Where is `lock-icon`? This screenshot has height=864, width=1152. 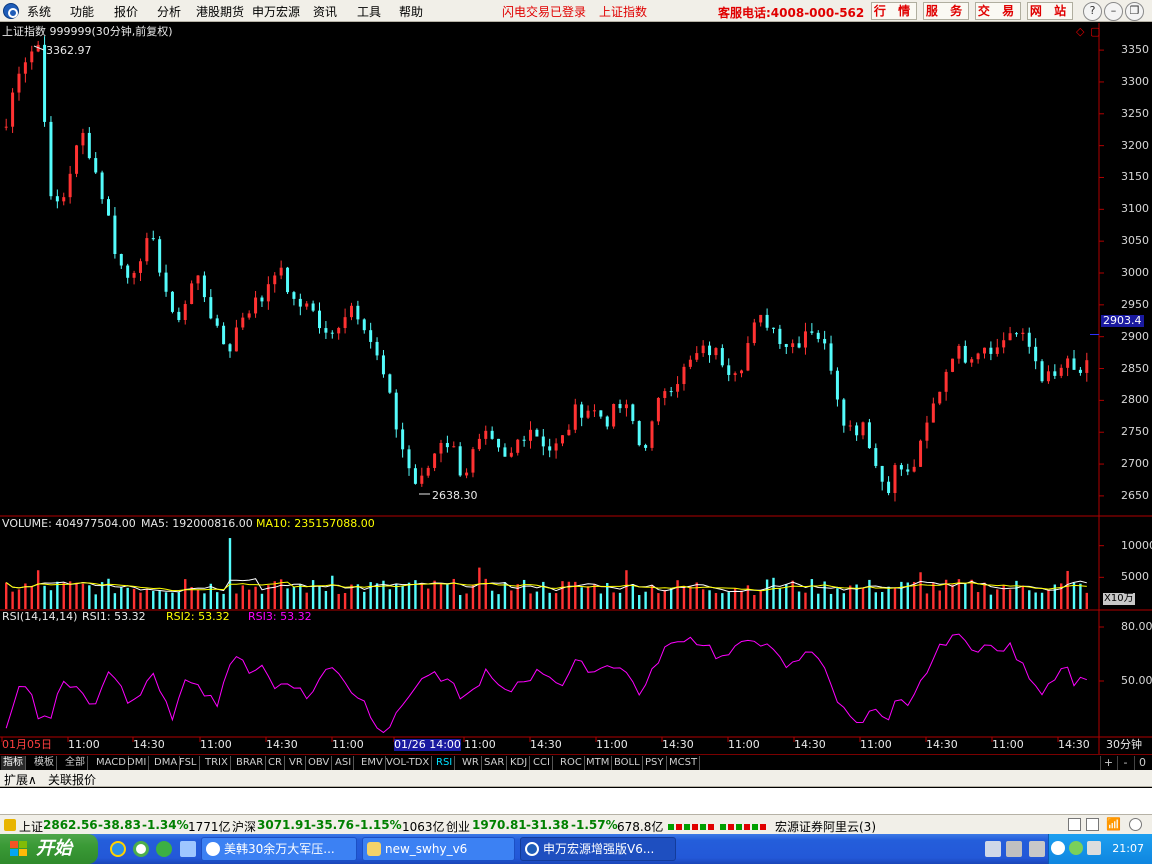
lock-icon is located at coordinates (10, 825).